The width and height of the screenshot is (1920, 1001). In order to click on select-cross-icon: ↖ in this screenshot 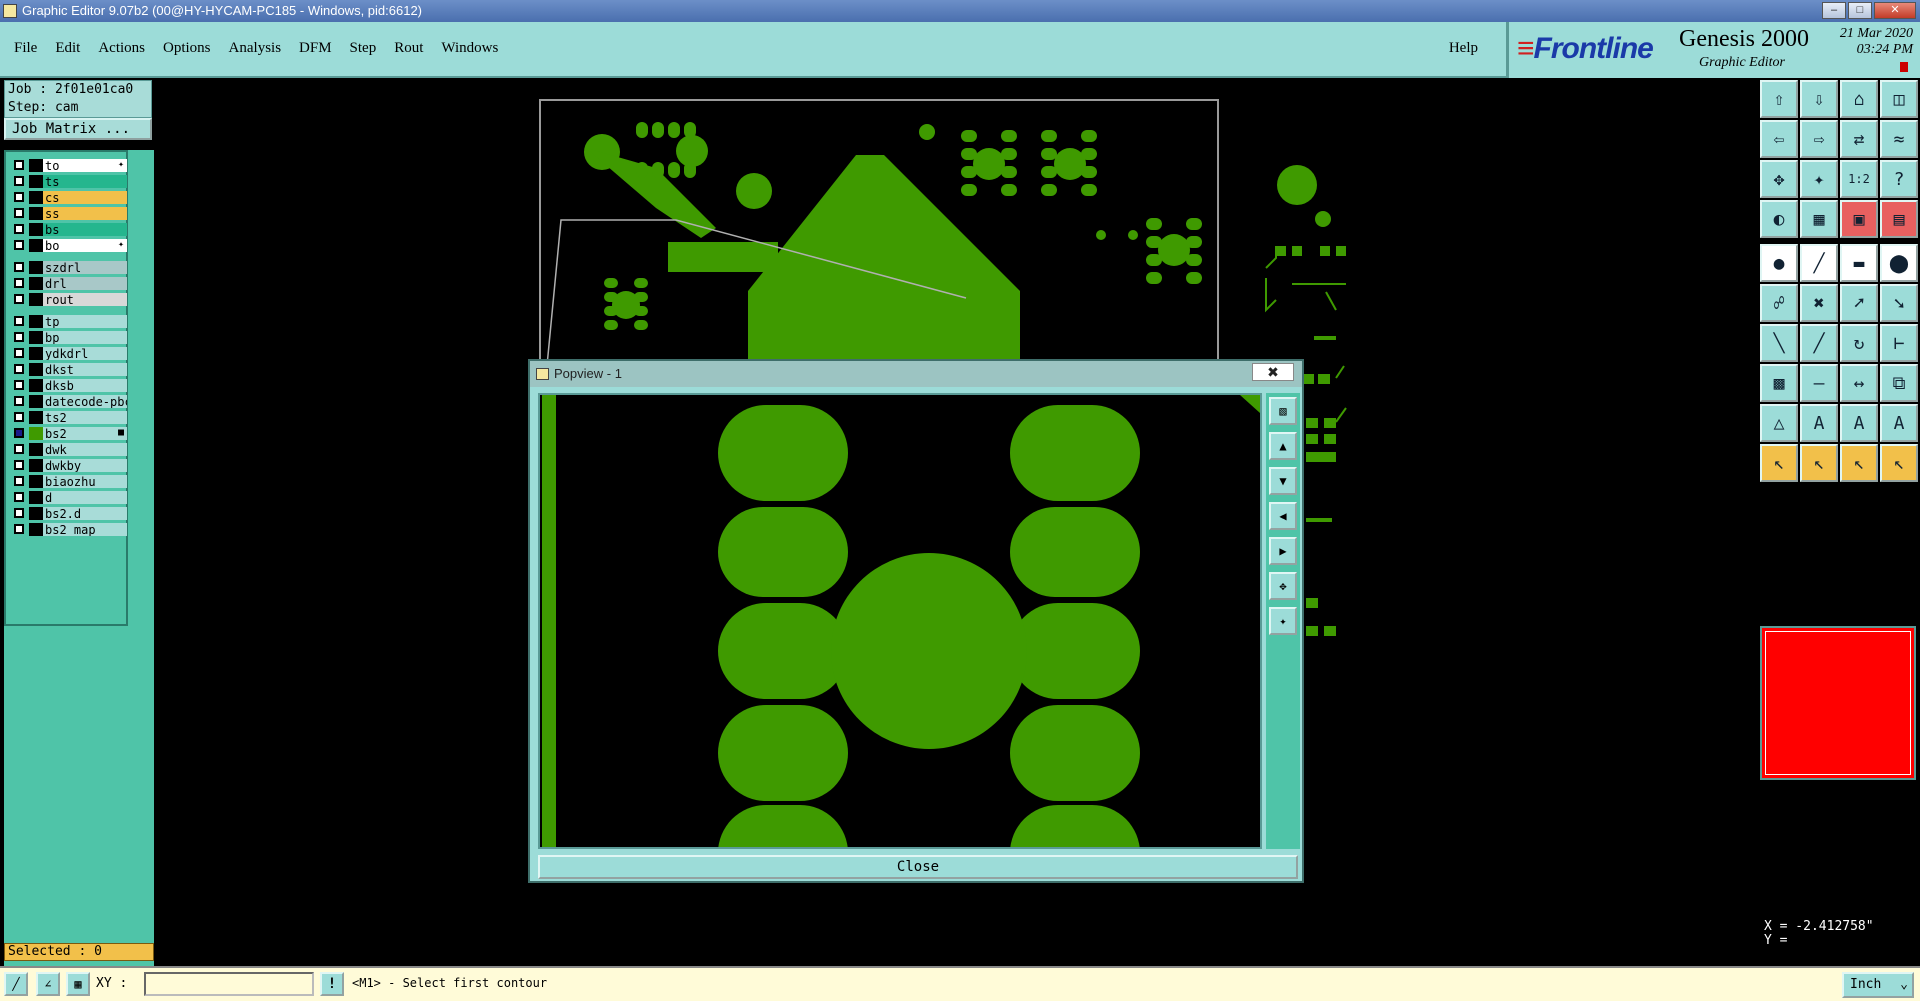, I will do `click(1899, 463)`.